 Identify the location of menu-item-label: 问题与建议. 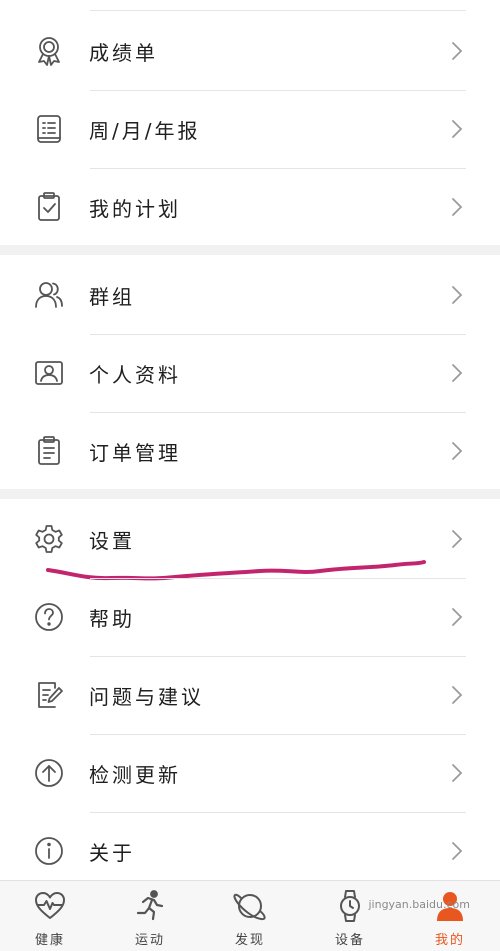
(146, 696).